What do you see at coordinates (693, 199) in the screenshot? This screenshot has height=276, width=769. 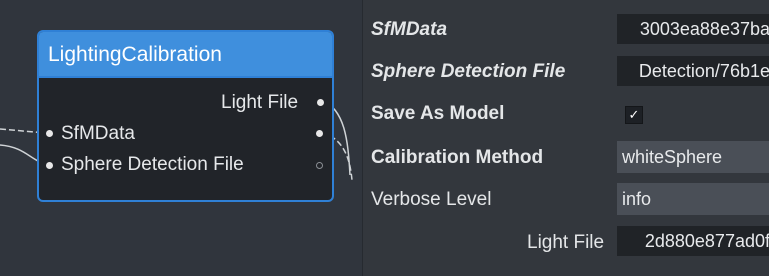 I see `verbose-level-dropdown: info` at bounding box center [693, 199].